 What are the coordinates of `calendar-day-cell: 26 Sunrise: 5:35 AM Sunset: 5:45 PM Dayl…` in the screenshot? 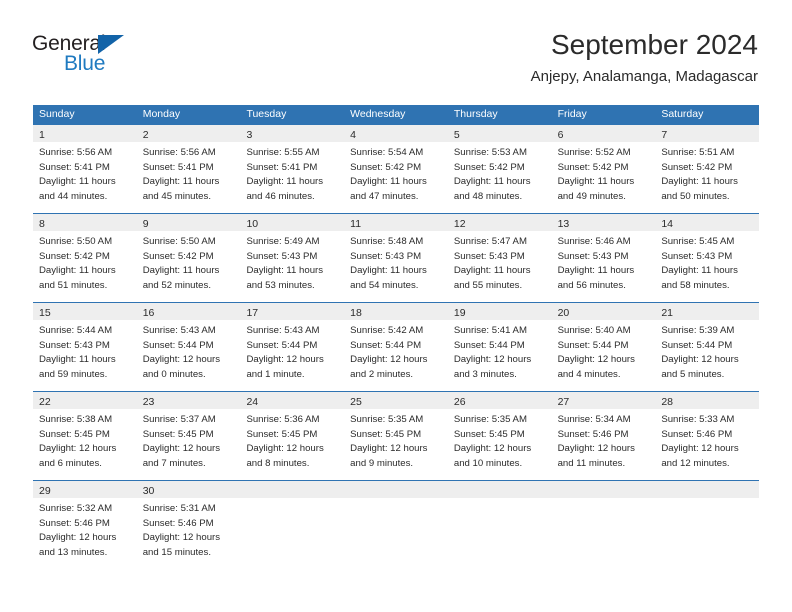 It's located at (499, 436).